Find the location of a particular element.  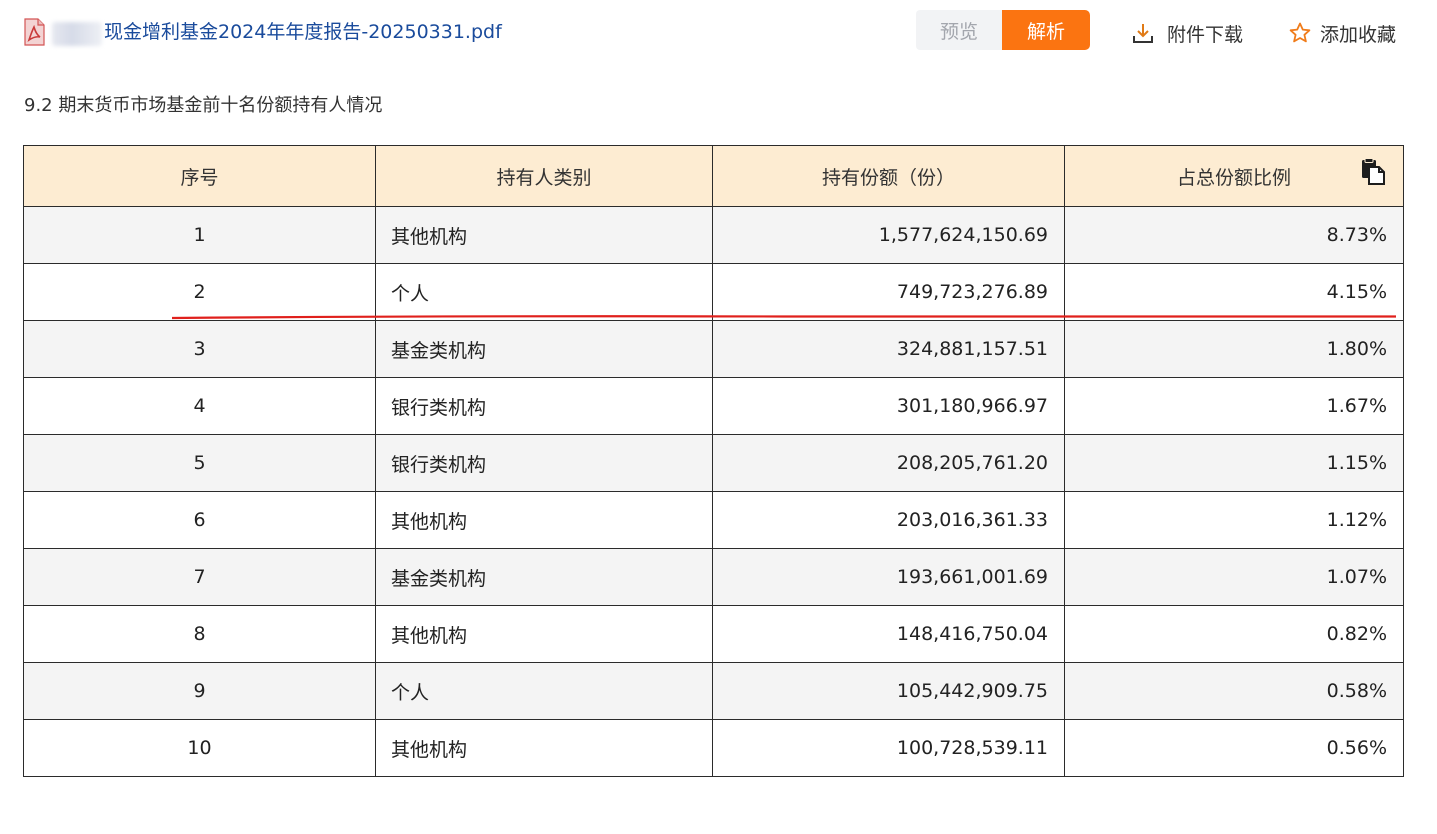

cell-ratio: 1.80% is located at coordinates (1234, 349).